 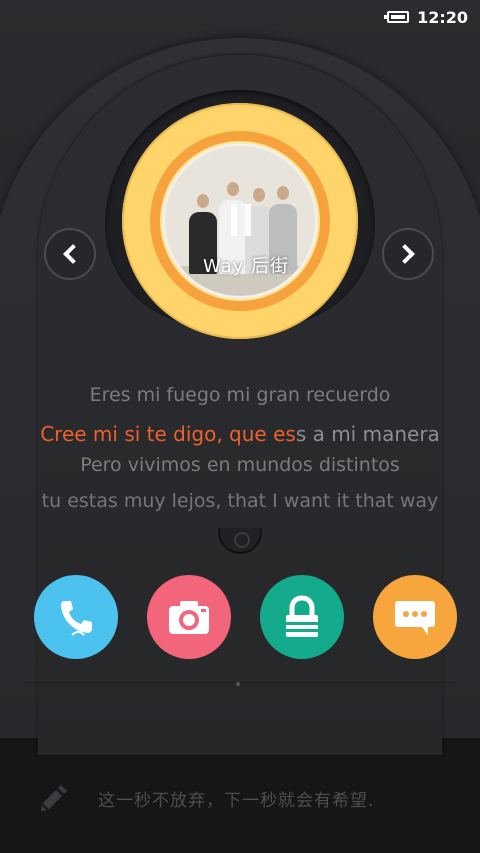 I want to click on page-indicator, so click(x=238, y=684).